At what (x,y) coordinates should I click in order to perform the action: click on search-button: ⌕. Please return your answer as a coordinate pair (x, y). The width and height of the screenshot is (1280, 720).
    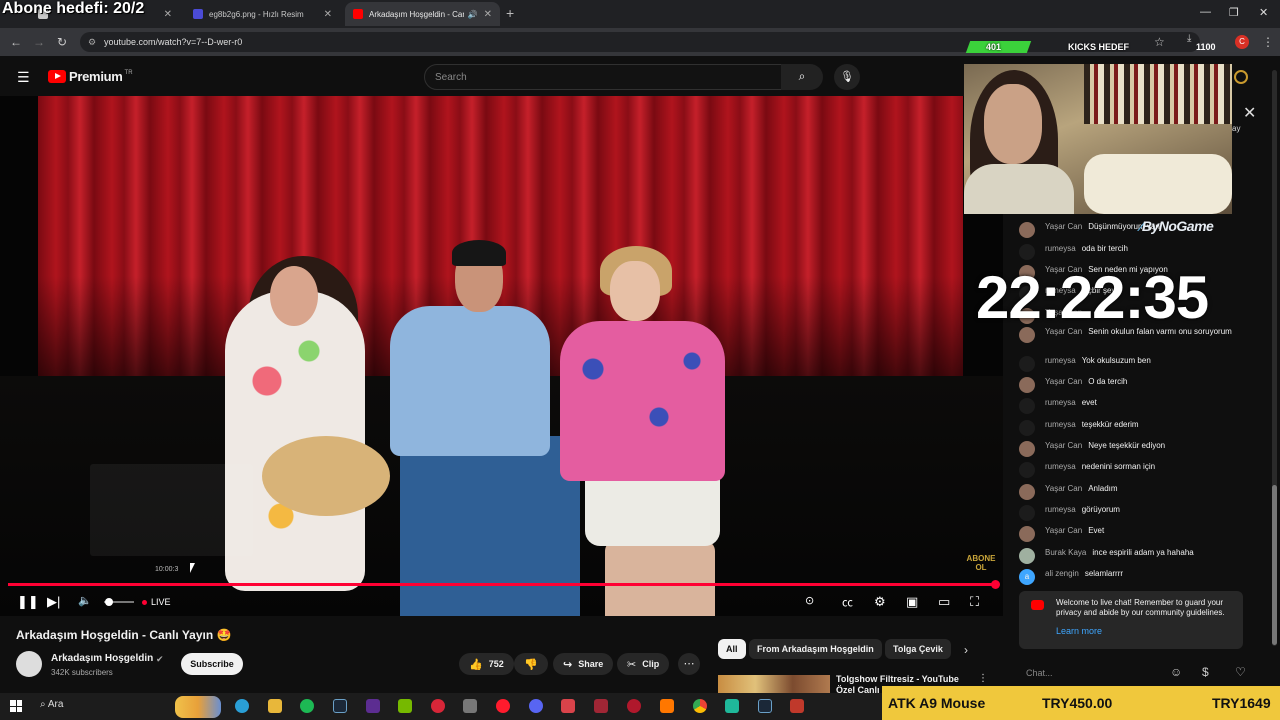
    Looking at the image, I should click on (802, 77).